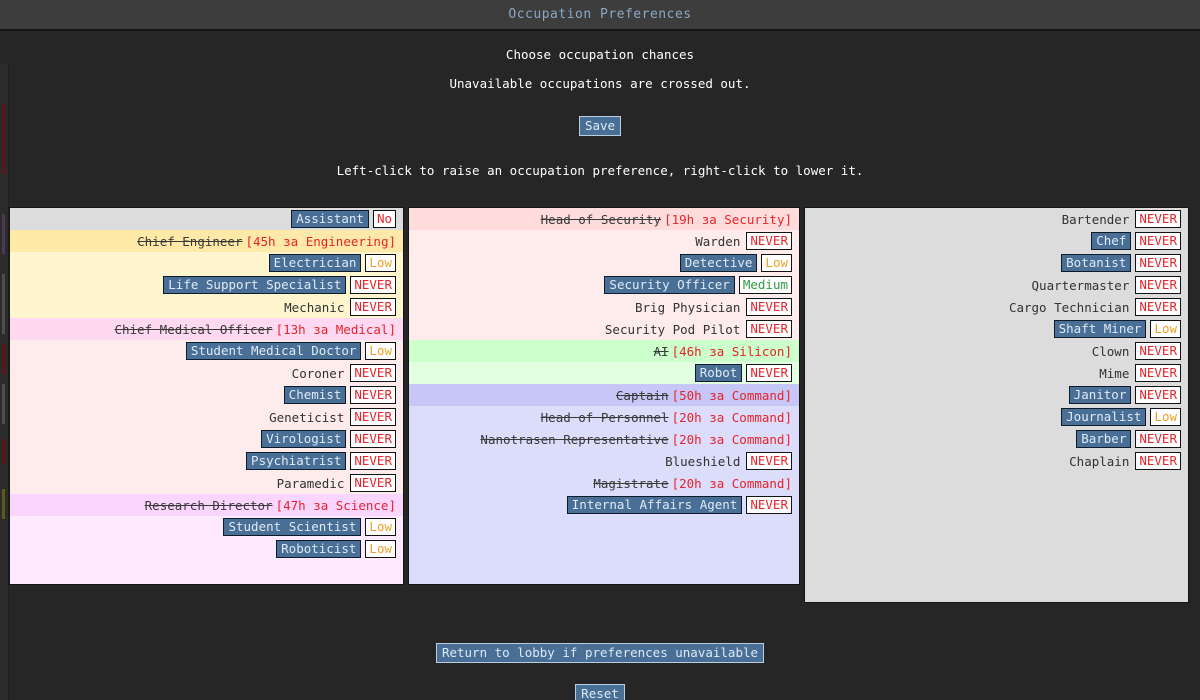 The image size is (1200, 700). I want to click on reset-button: Reset, so click(600, 692).